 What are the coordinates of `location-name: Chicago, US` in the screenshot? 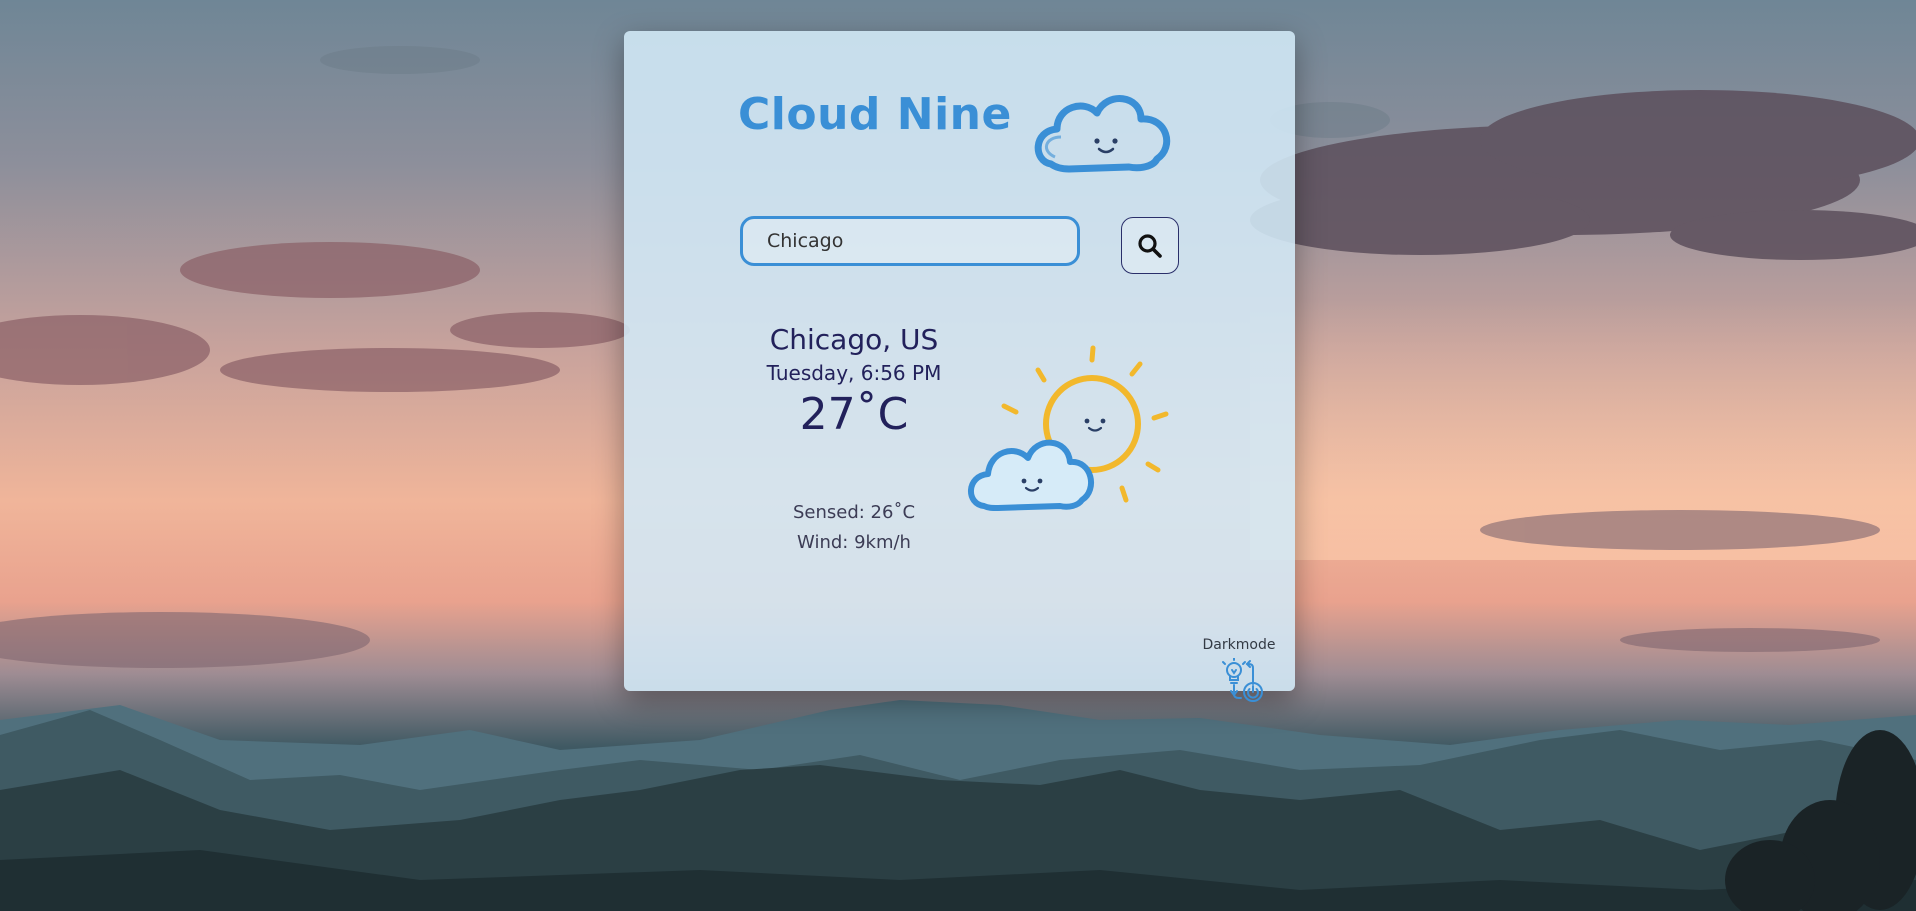 It's located at (854, 339).